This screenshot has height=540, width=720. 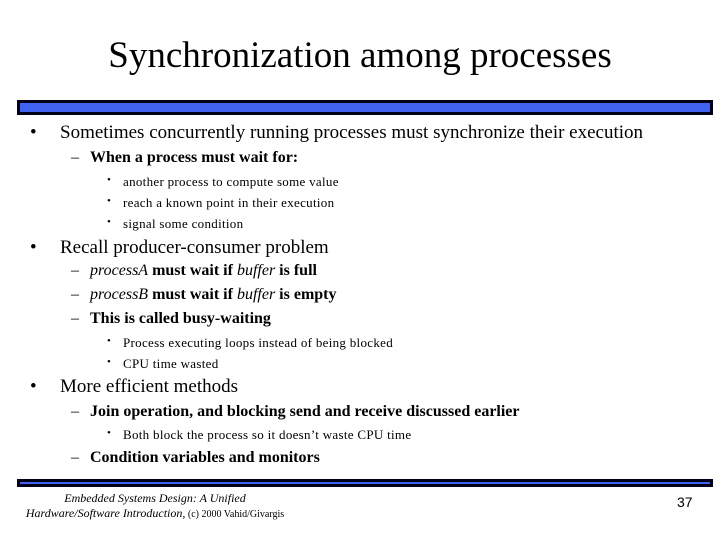 What do you see at coordinates (155, 498) in the screenshot?
I see `footer-line-1: Embedded Systems Design: A Unified` at bounding box center [155, 498].